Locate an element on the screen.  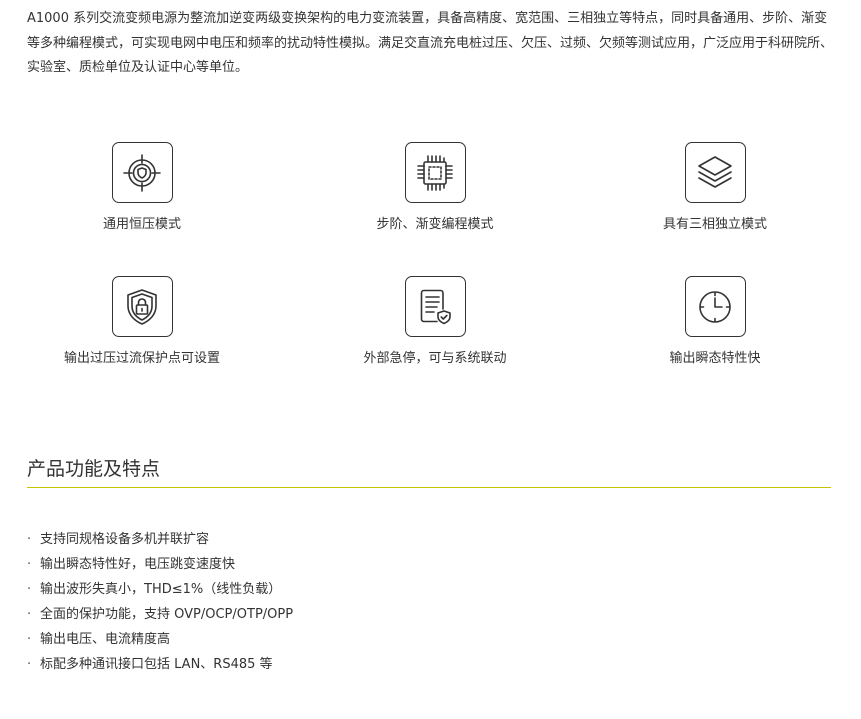
document-check-icon is located at coordinates (435, 306).